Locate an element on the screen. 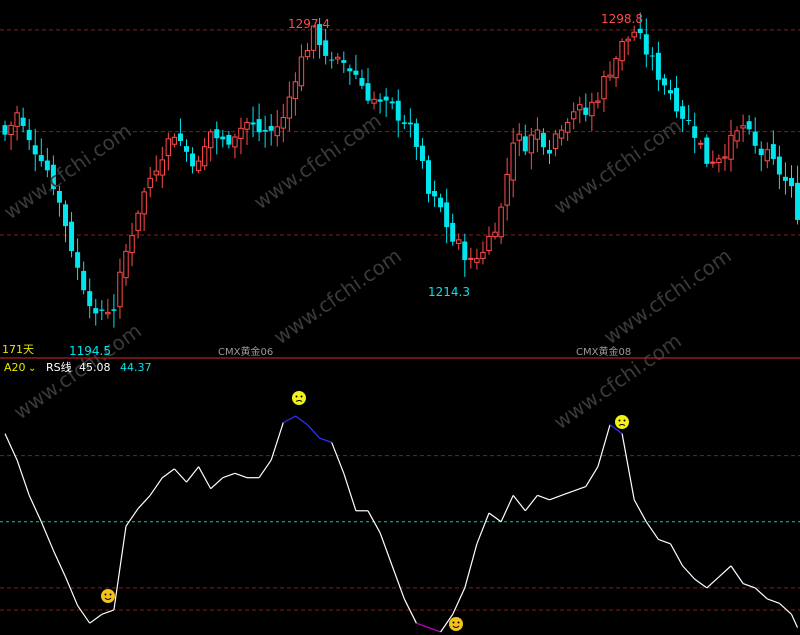 The height and width of the screenshot is (635, 800). period-label: 171天 is located at coordinates (18, 349).